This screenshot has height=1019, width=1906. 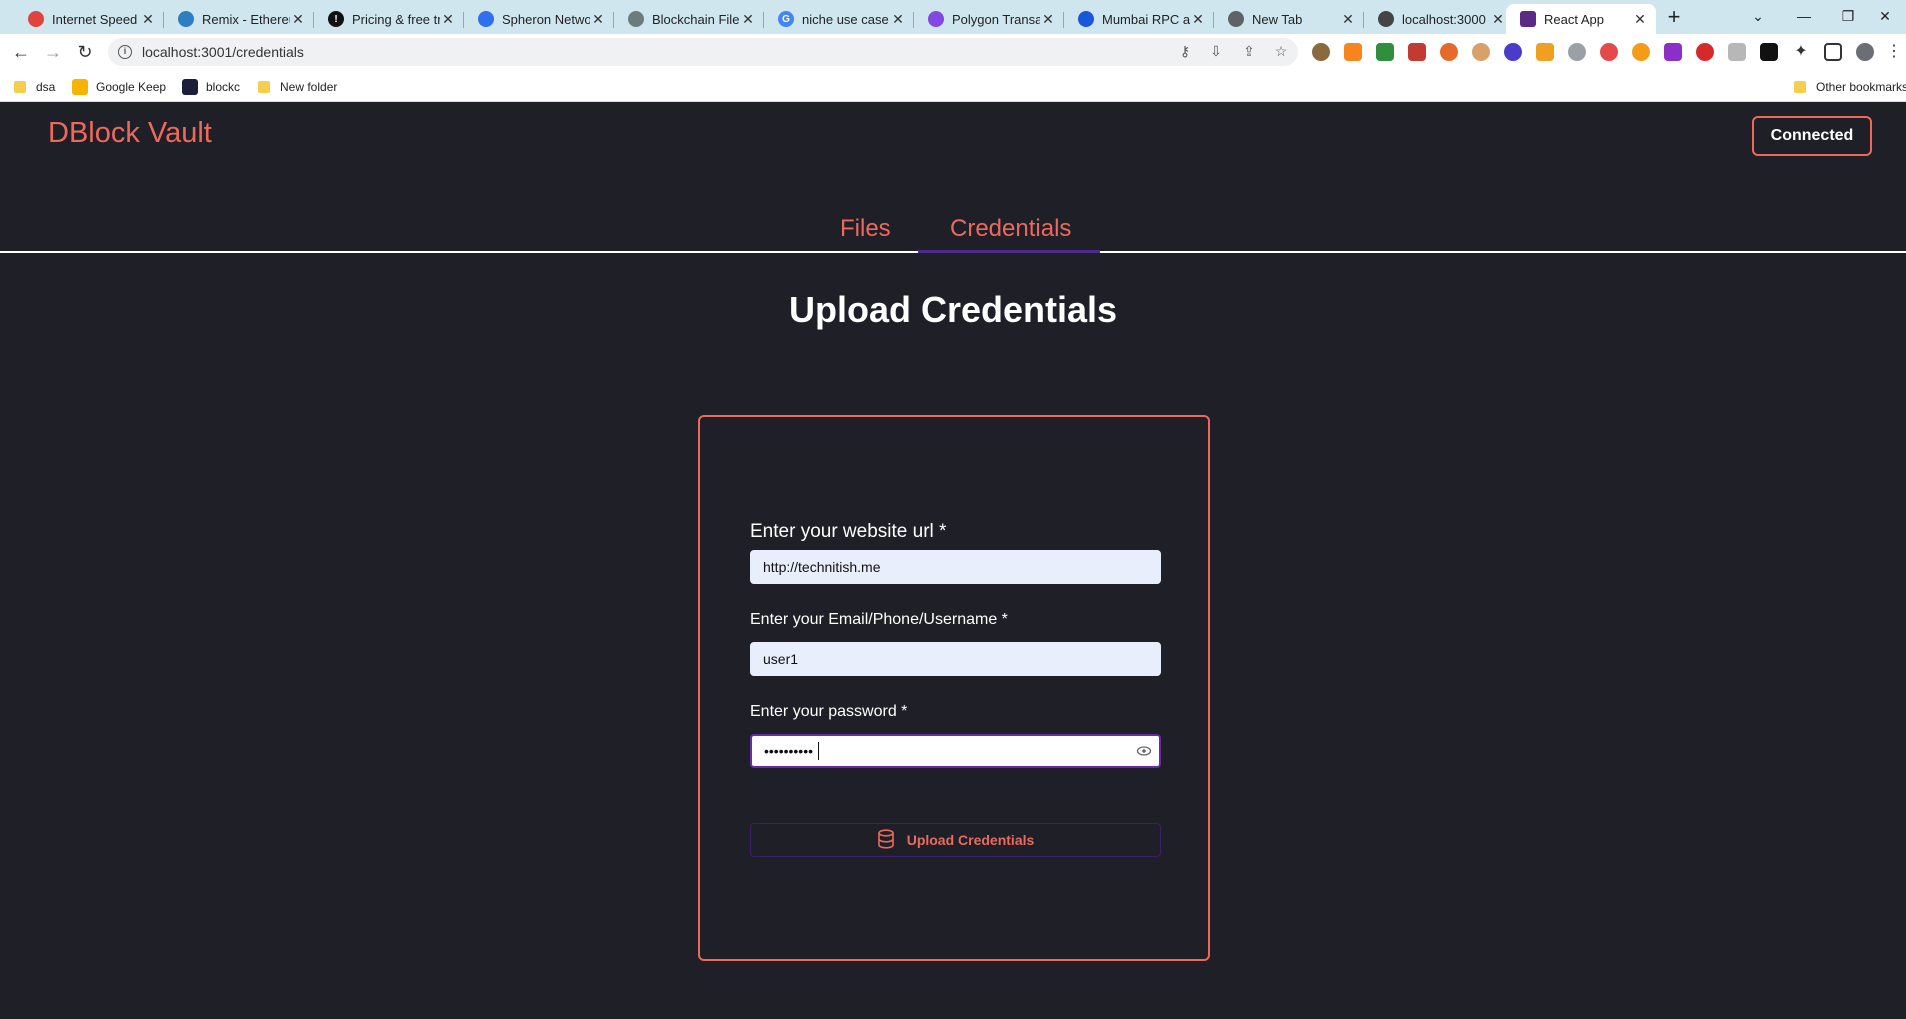 I want to click on browser-tab-polygon: Polygon Transa ✕, so click(x=989, y=19).